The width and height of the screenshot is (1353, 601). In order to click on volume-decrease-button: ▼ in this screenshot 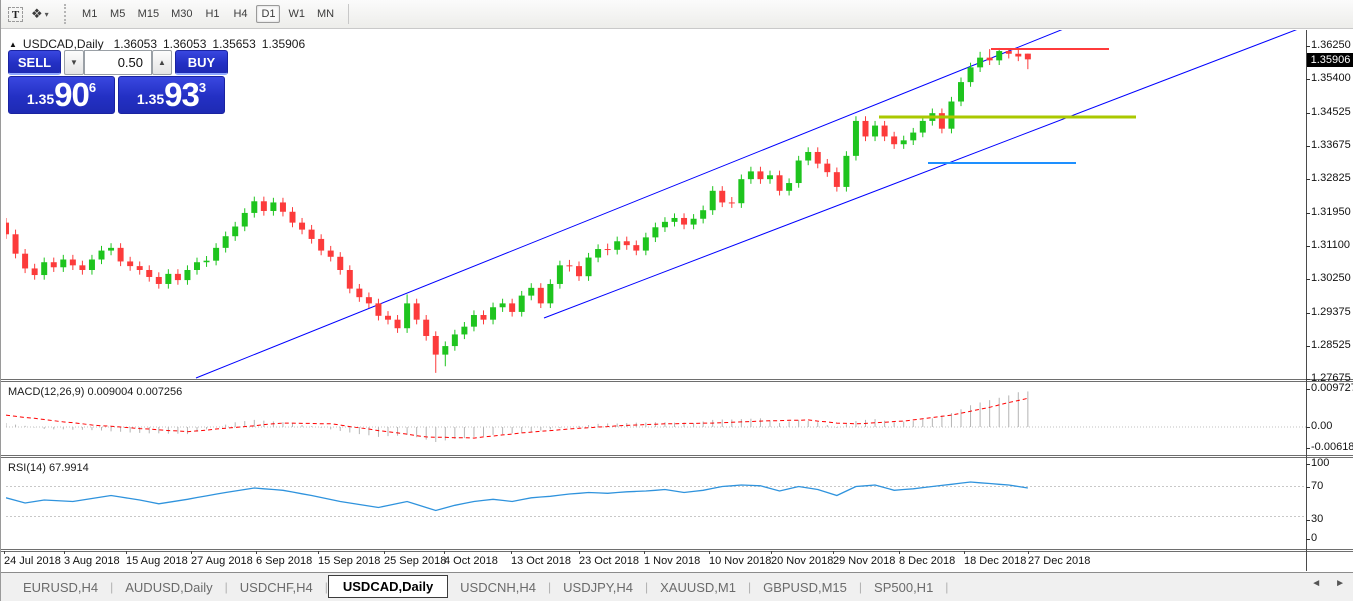, I will do `click(74, 62)`.